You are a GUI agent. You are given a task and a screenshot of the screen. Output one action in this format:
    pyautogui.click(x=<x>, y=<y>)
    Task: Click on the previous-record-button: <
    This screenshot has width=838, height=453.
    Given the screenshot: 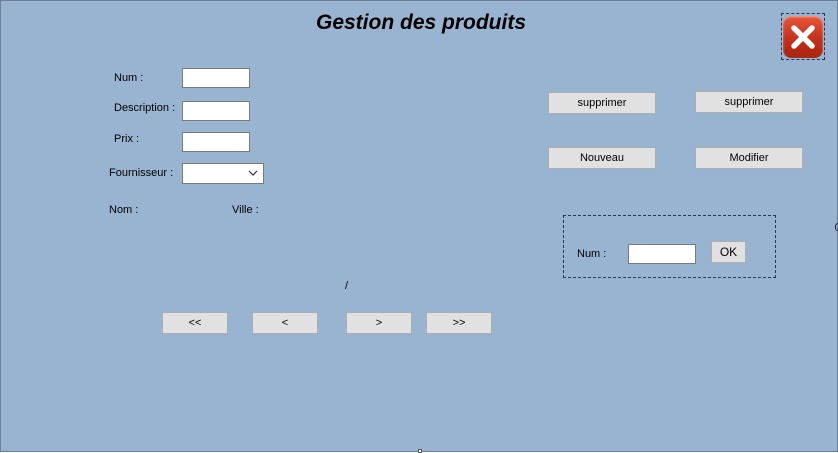 What is the action you would take?
    pyautogui.click(x=285, y=323)
    